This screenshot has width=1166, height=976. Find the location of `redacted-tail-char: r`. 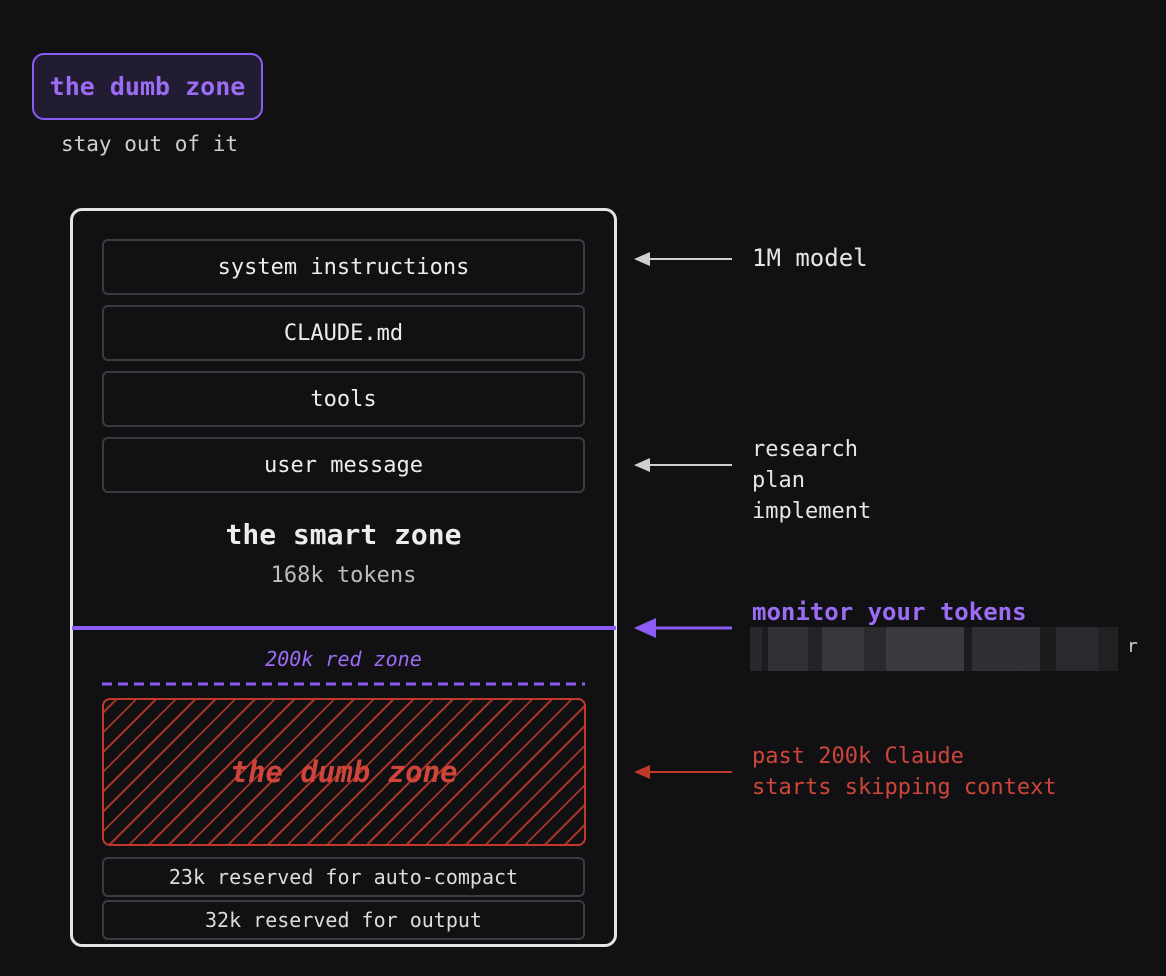

redacted-tail-char: r is located at coordinates (1132, 646).